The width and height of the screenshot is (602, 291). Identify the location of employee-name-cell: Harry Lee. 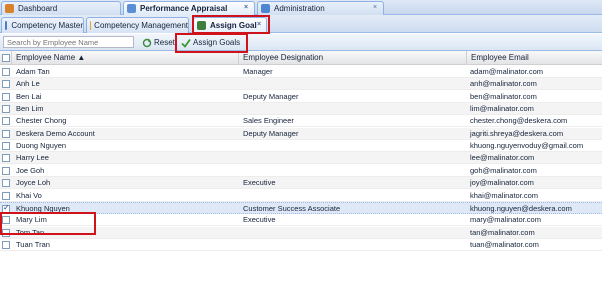
(32, 158).